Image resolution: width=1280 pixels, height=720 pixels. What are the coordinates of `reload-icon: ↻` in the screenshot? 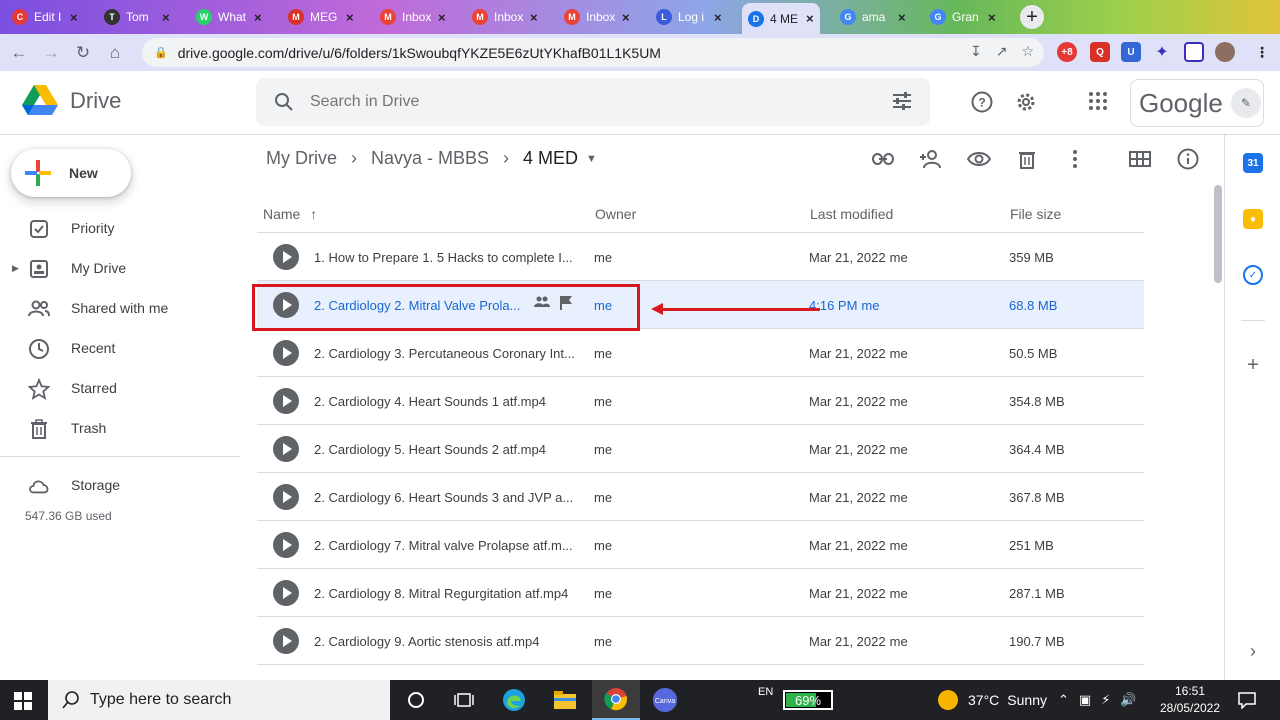 It's located at (83, 53).